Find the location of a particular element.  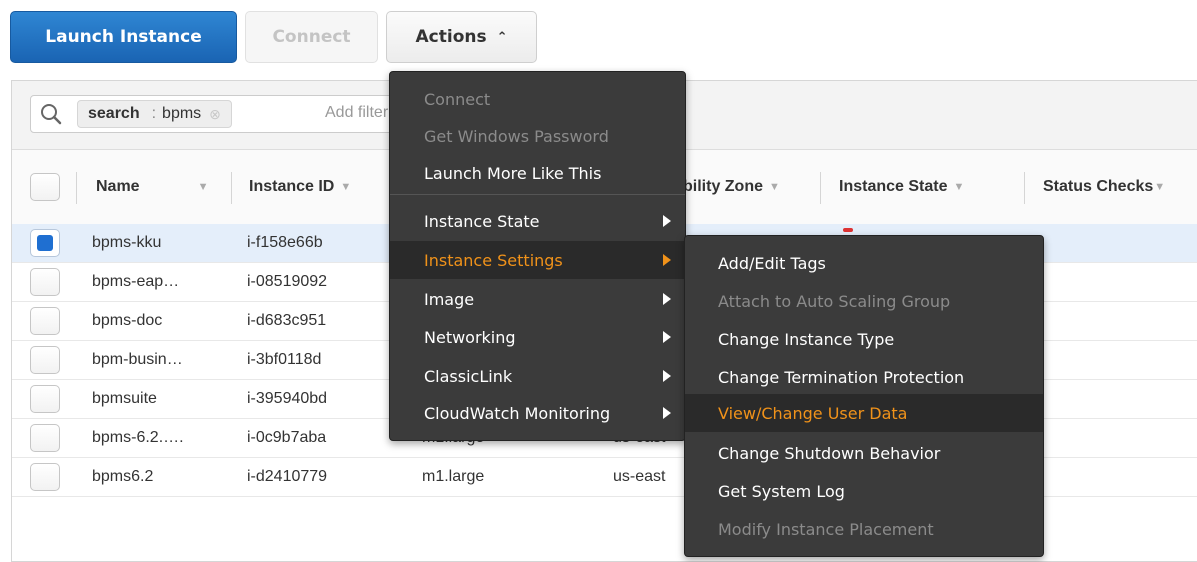

add-filter-placeholder: Add filter is located at coordinates (356, 113).